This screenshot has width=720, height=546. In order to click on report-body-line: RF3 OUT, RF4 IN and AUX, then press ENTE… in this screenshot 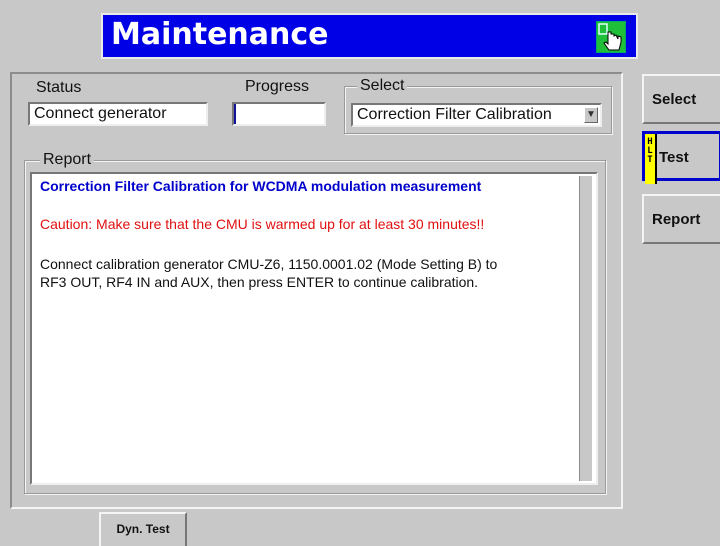, I will do `click(259, 282)`.